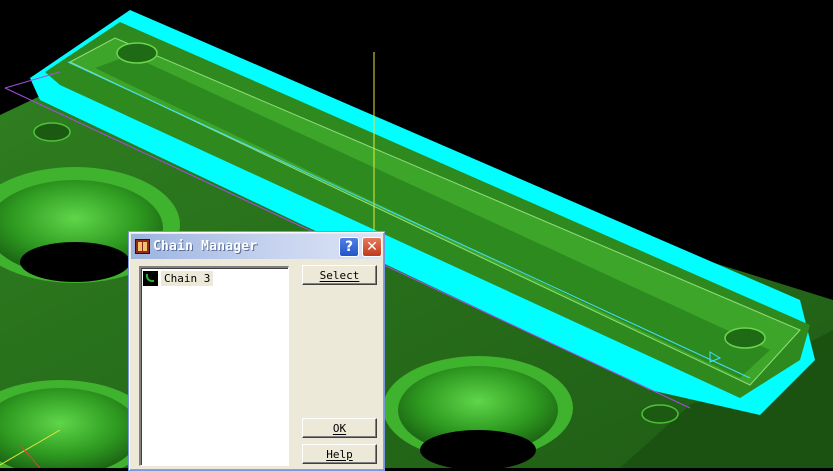  I want to click on ok-button: OK, so click(339, 428).